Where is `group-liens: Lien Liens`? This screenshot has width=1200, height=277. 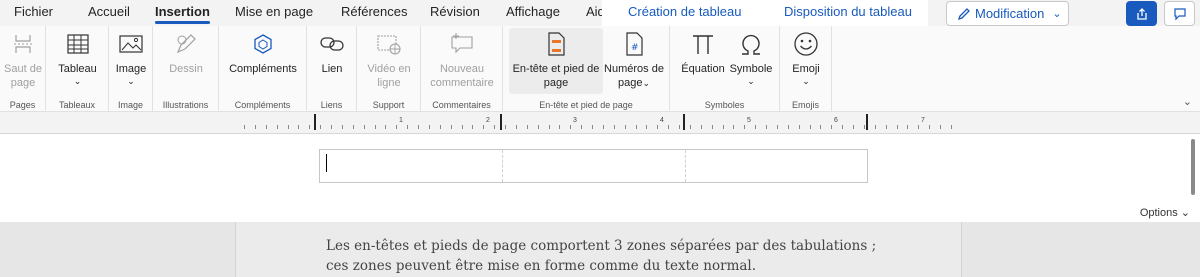 group-liens: Lien Liens is located at coordinates (332, 69).